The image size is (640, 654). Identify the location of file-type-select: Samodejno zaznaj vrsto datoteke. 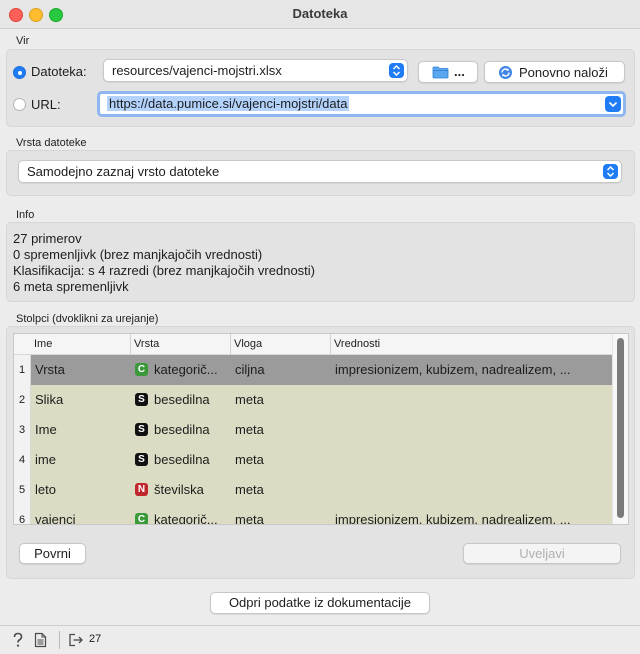
(320, 171).